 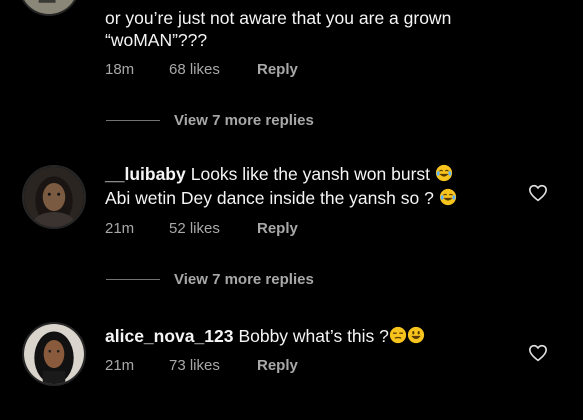 What do you see at coordinates (416, 335) in the screenshot?
I see `smiley-emoji-icon` at bounding box center [416, 335].